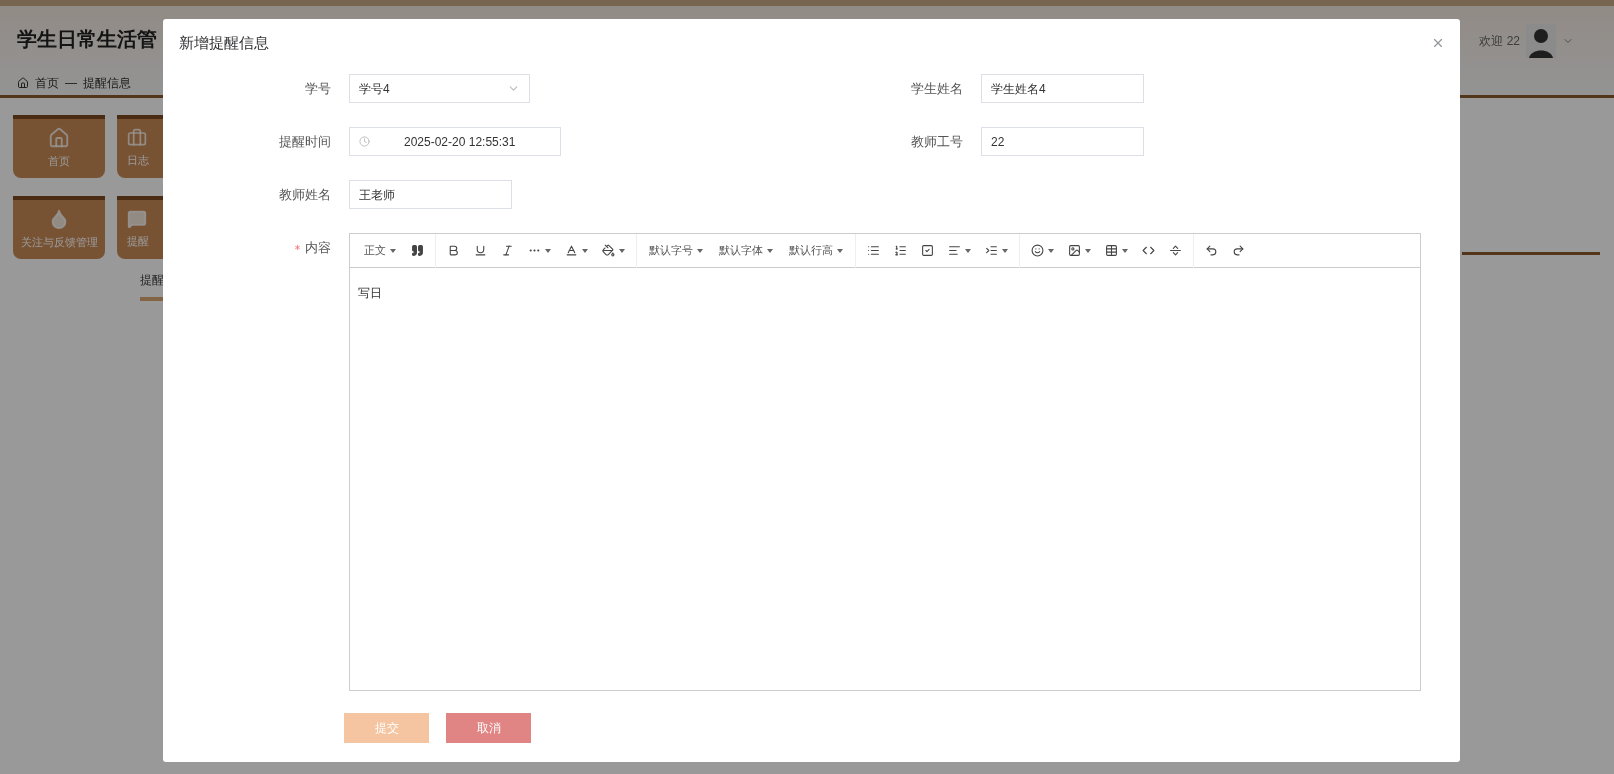 Image resolution: width=1614 pixels, height=774 pixels. I want to click on field-label: 教师工号, so click(937, 141).